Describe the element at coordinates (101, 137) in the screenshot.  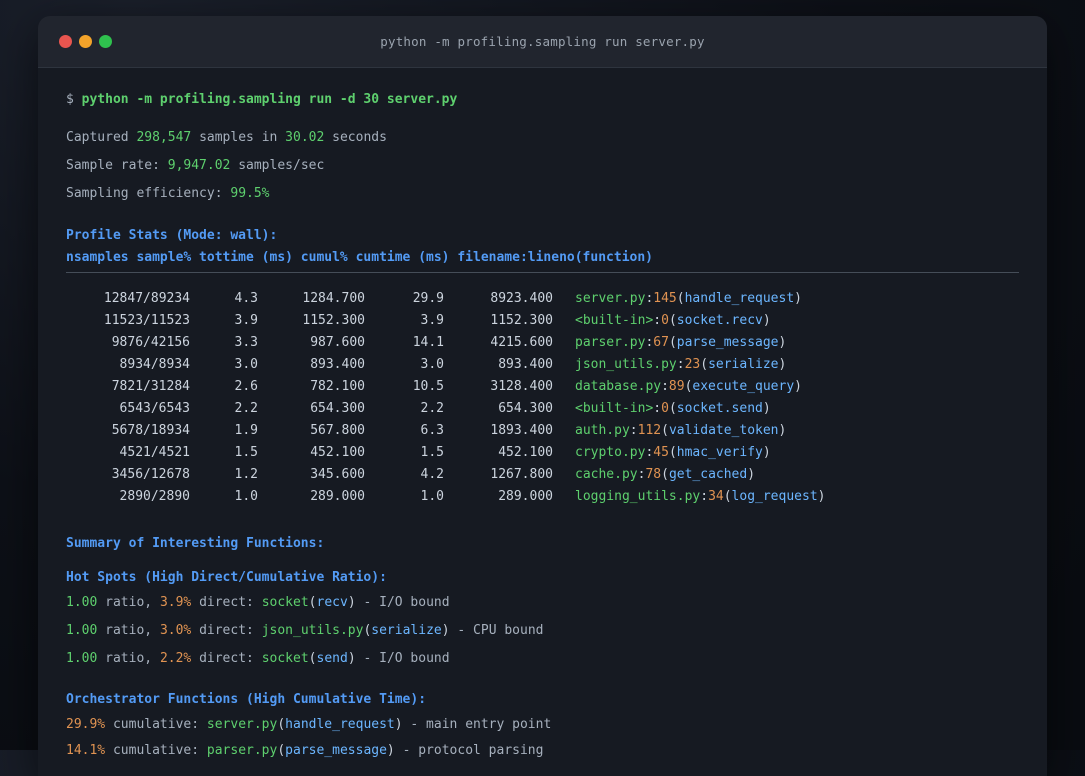
I see `captured-label: Captured` at that location.